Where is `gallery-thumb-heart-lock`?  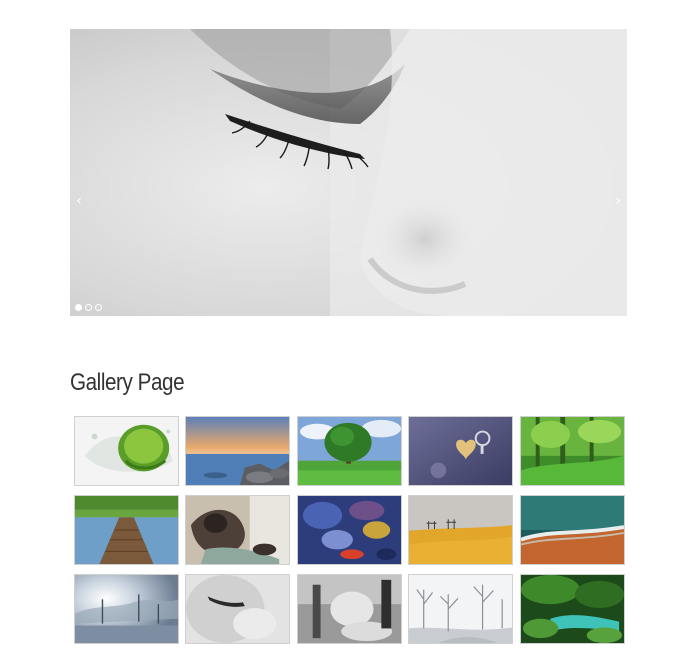
gallery-thumb-heart-lock is located at coordinates (460, 451).